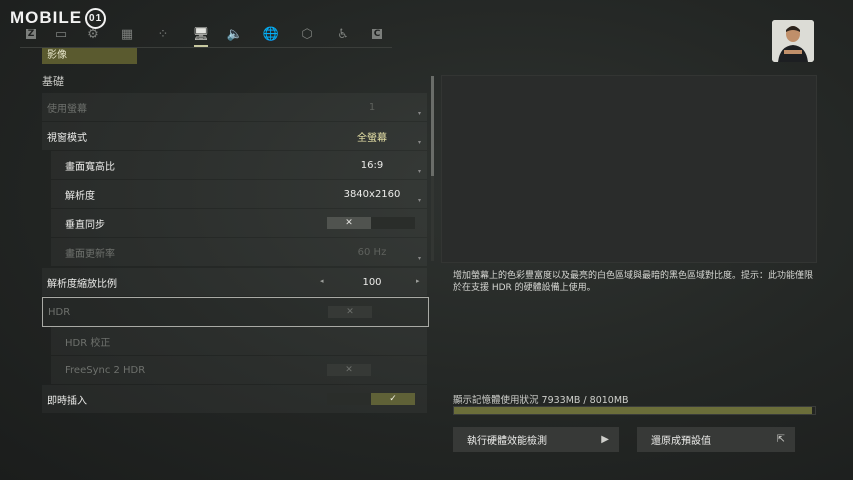 This screenshot has height=480, width=853. I want to click on setting-row: HDR ✕, so click(235, 312).